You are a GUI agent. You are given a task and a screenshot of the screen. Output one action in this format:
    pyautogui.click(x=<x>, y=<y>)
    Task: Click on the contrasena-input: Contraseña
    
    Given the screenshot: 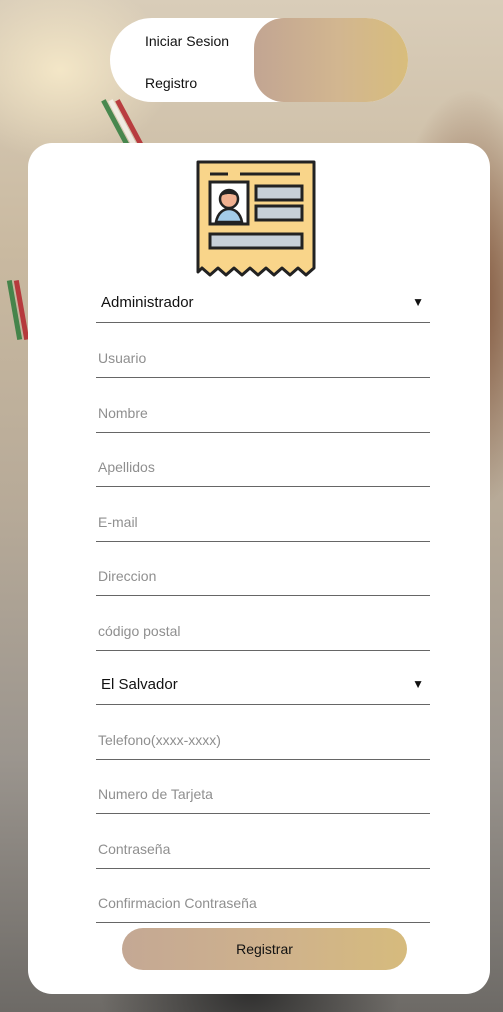 What is the action you would take?
    pyautogui.click(x=263, y=847)
    